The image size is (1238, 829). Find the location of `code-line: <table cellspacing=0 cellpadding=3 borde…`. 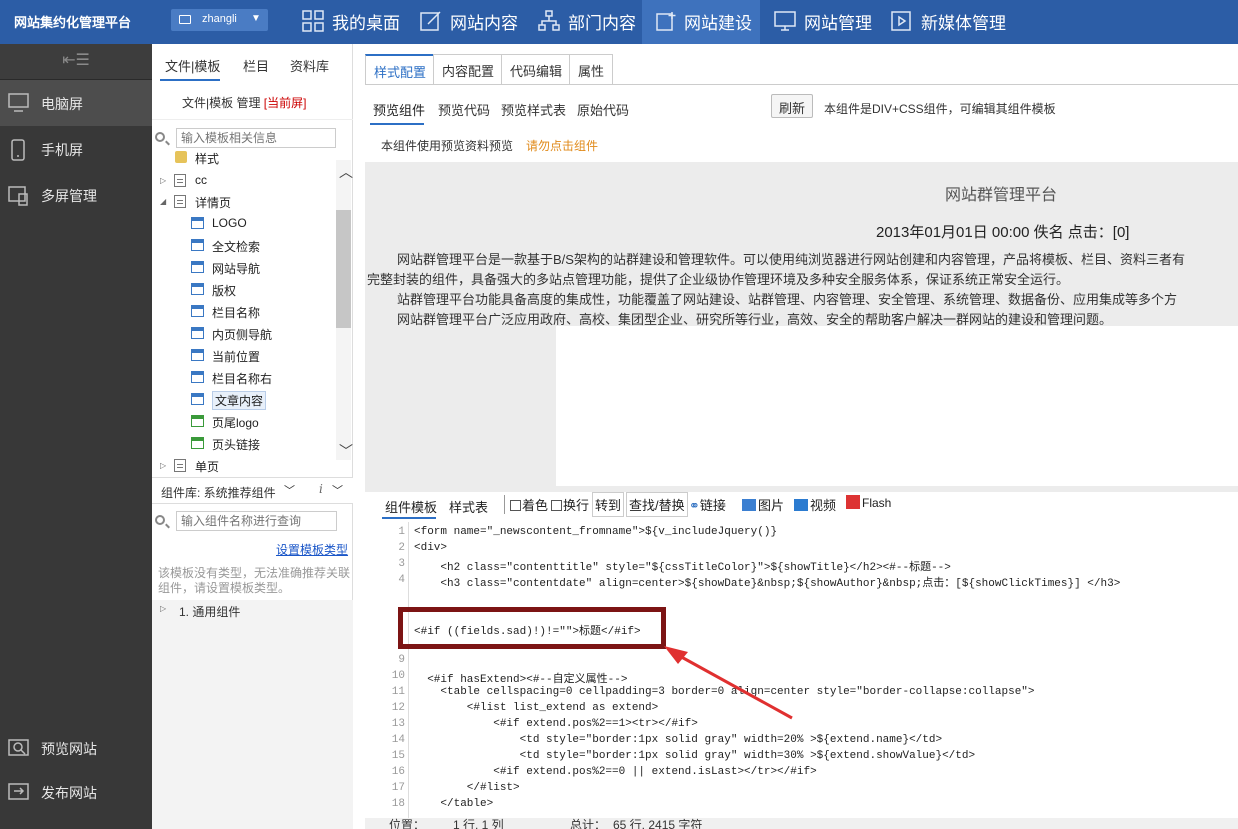

code-line: <table cellspacing=0 cellpadding=3 borde… is located at coordinates (724, 692).